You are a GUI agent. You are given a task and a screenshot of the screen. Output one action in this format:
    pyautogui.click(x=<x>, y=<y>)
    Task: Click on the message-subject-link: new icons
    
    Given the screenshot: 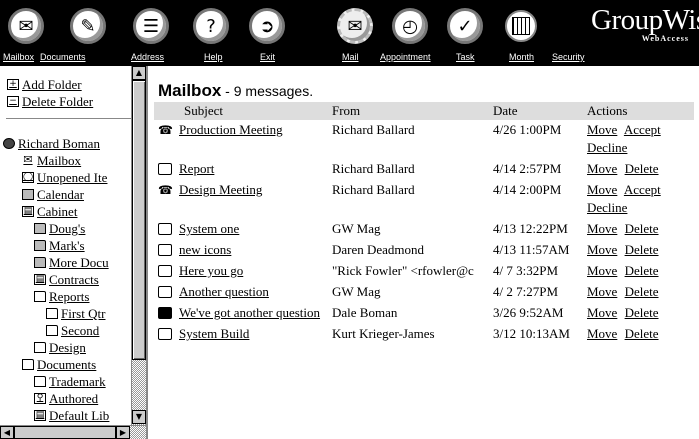 What is the action you would take?
    pyautogui.click(x=205, y=250)
    